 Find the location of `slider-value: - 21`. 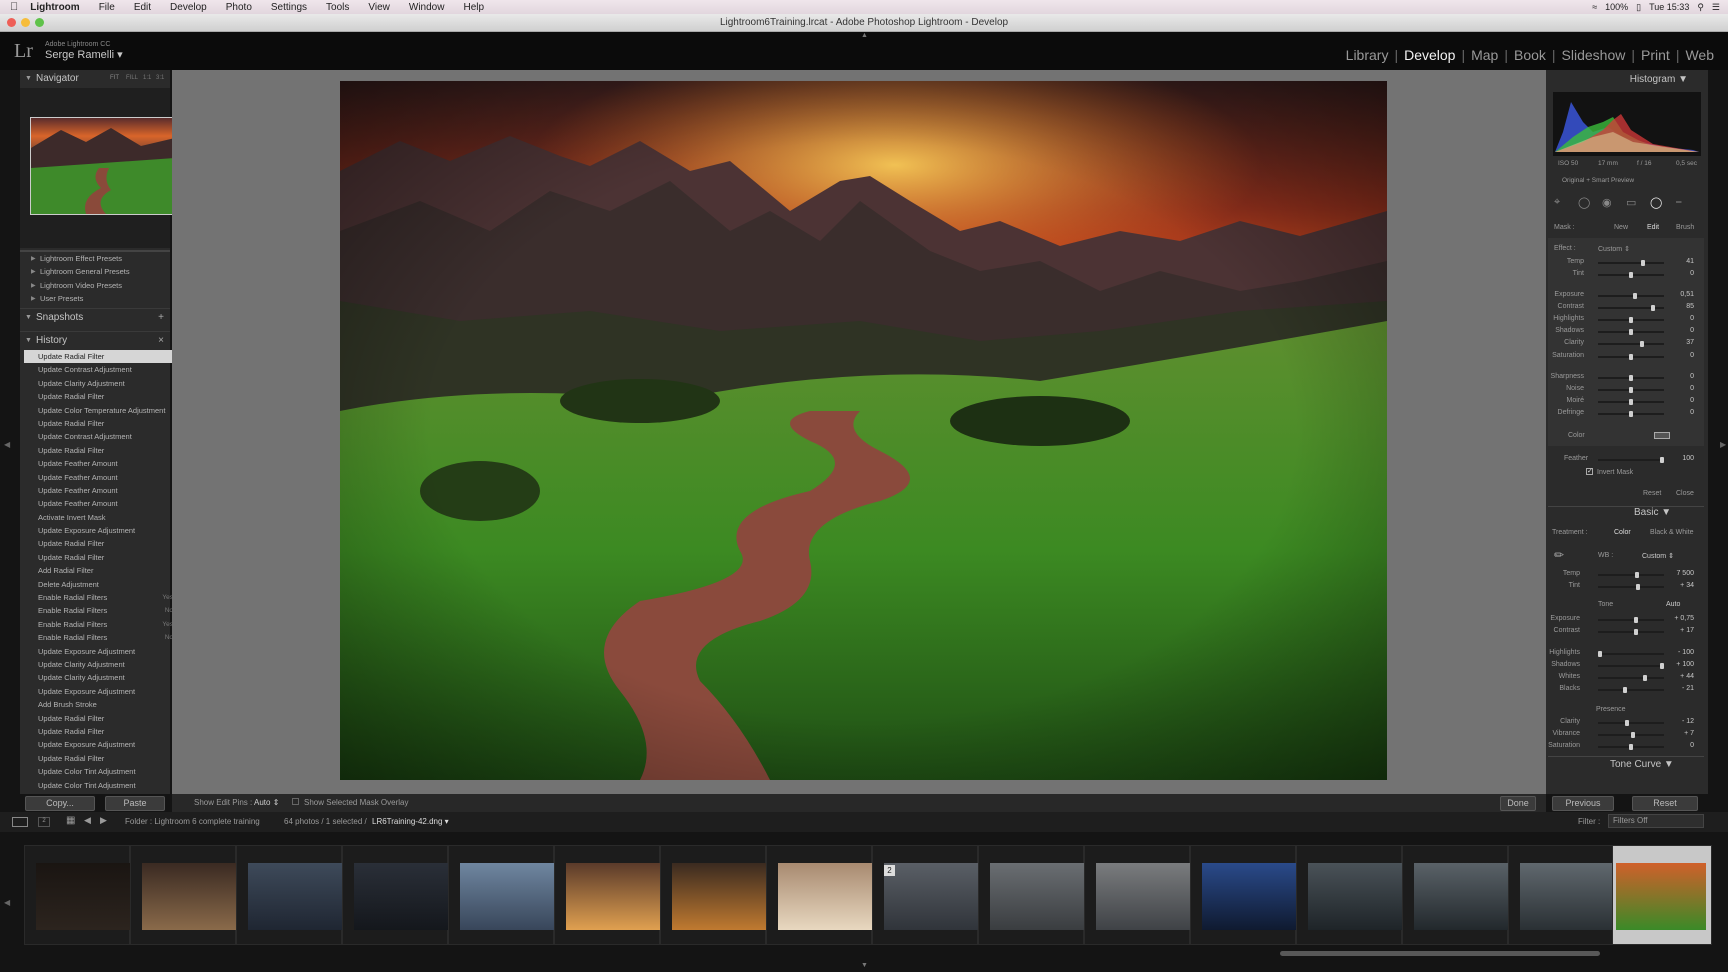

slider-value: - 21 is located at coordinates (1674, 688).